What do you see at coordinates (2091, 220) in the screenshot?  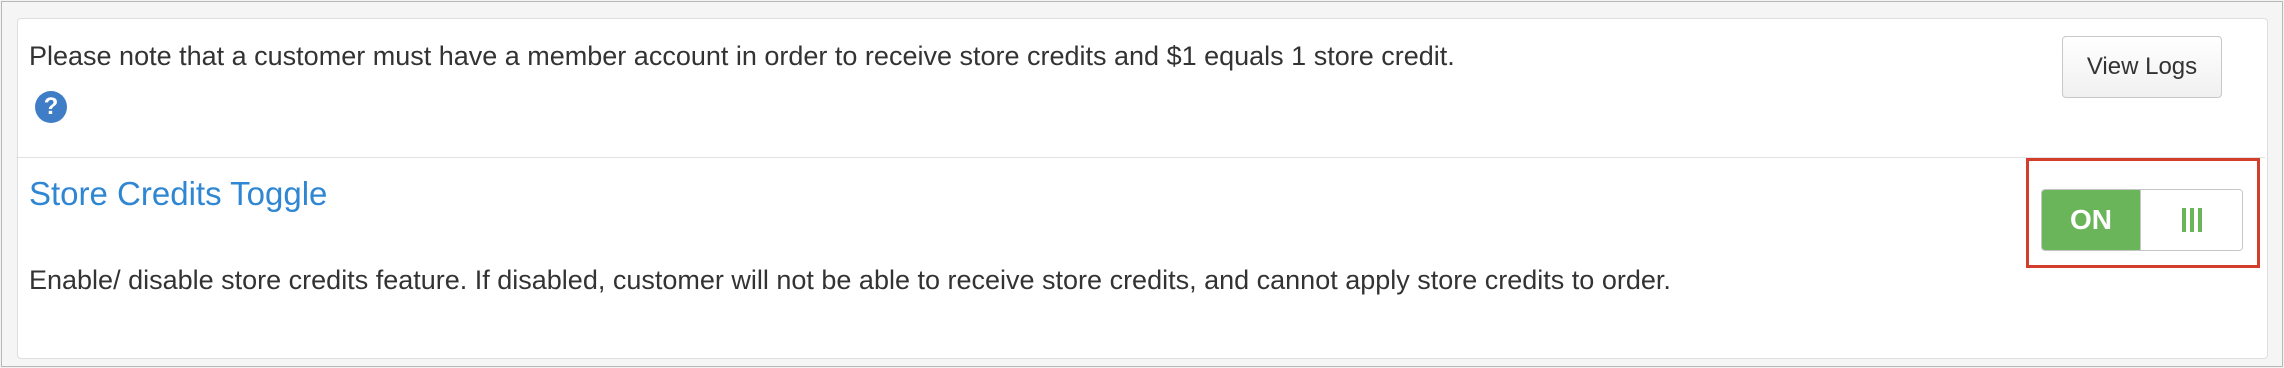 I see `toggle-on-label: ON` at bounding box center [2091, 220].